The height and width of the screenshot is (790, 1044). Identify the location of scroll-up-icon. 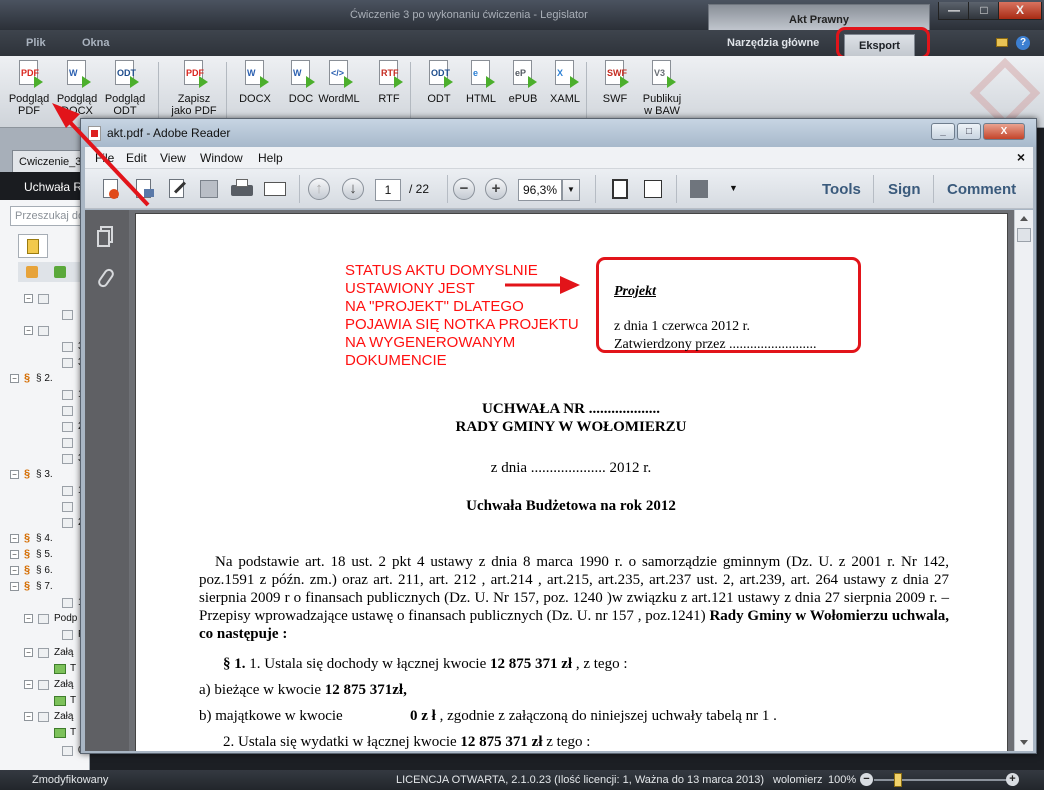
(1024, 218).